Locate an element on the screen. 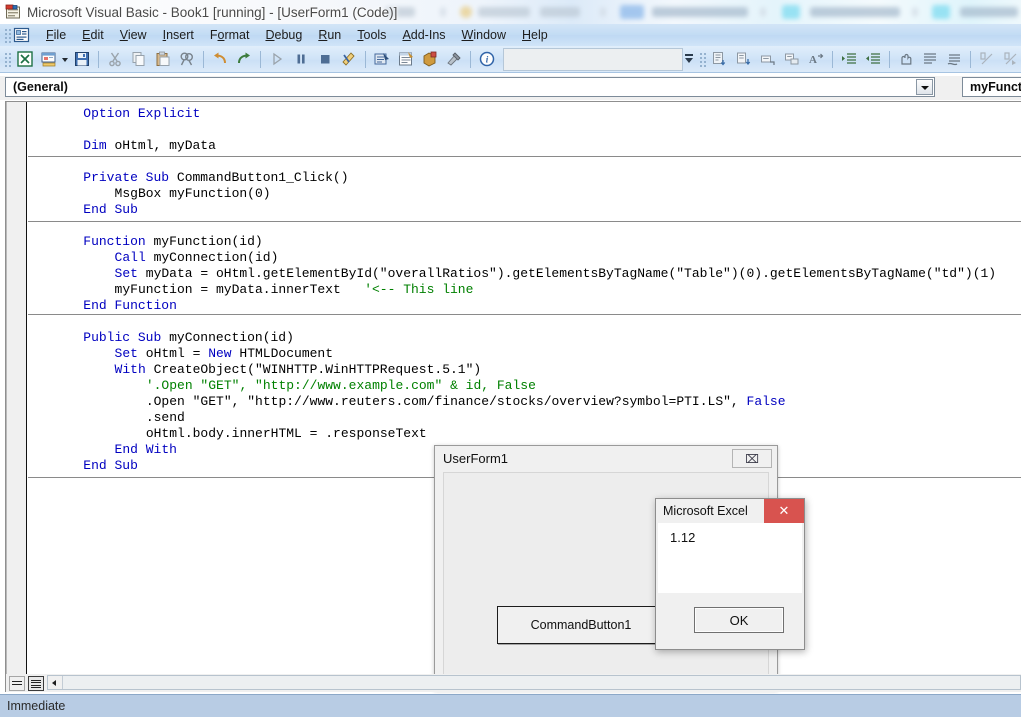 This screenshot has height=717, width=1021. scroll-left-arrow-icon is located at coordinates (55, 682).